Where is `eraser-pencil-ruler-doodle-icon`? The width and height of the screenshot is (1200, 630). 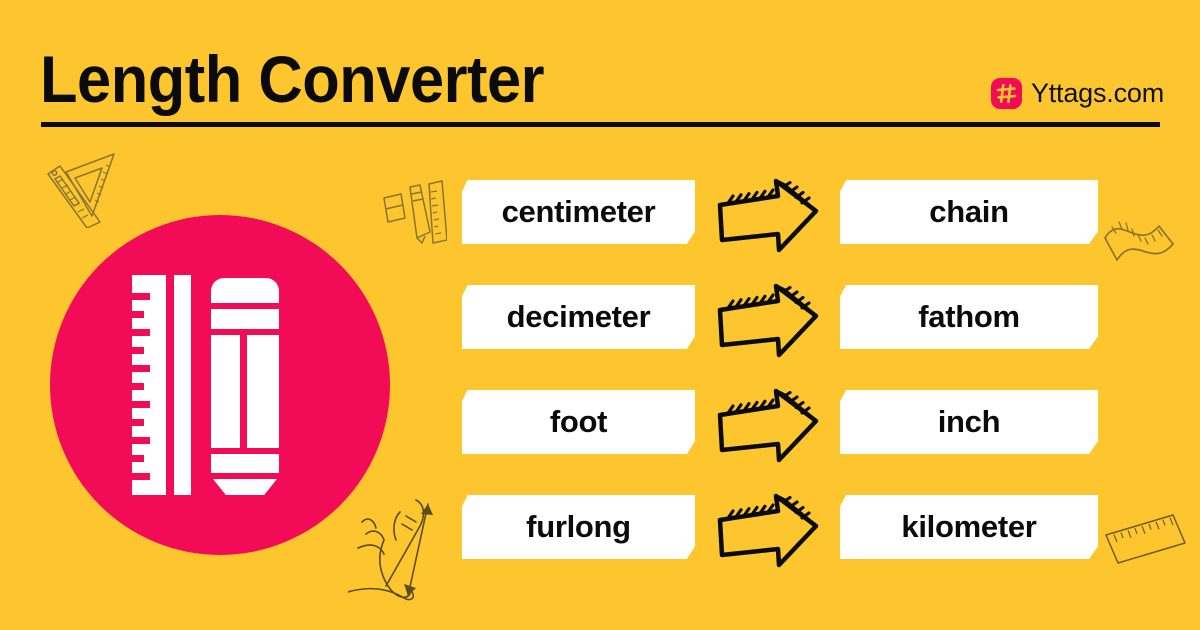
eraser-pencil-ruler-doodle-icon is located at coordinates (414, 216).